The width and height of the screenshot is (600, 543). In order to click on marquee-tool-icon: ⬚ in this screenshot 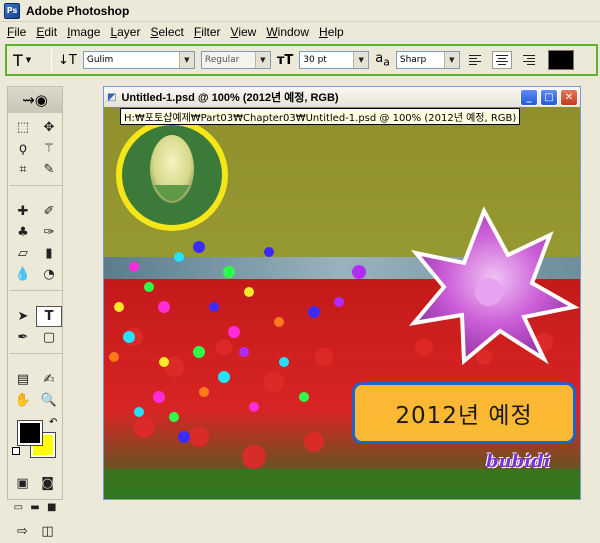, I will do `click(23, 127)`.